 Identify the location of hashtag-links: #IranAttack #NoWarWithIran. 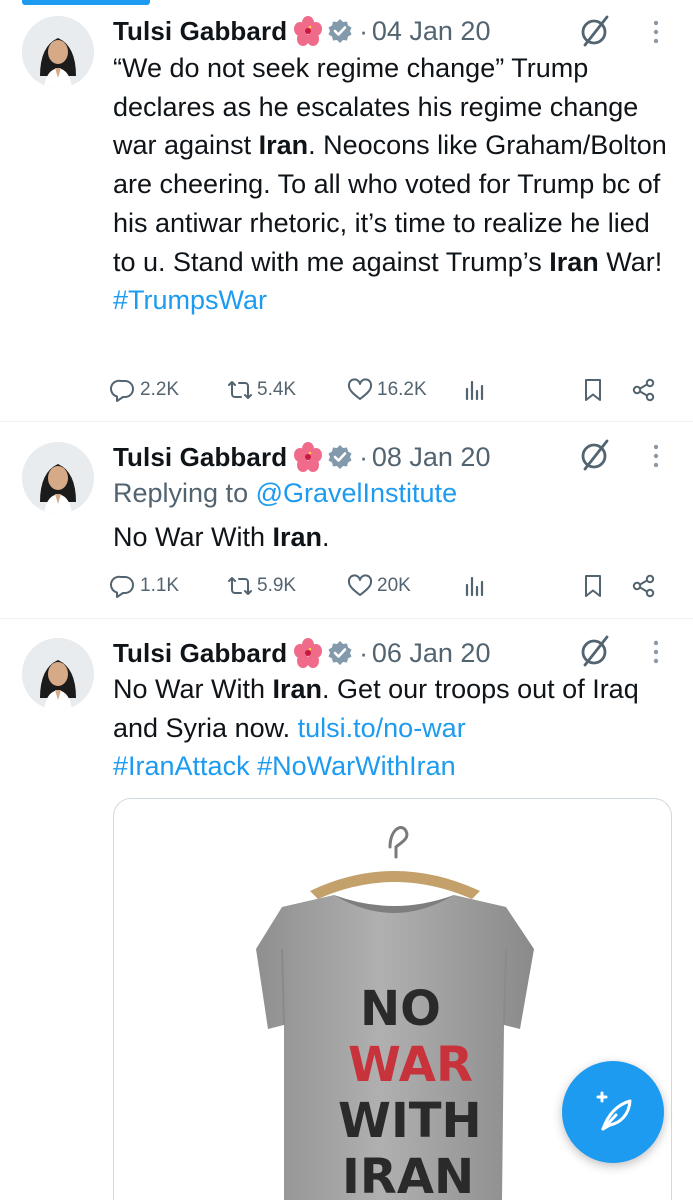
(284, 766).